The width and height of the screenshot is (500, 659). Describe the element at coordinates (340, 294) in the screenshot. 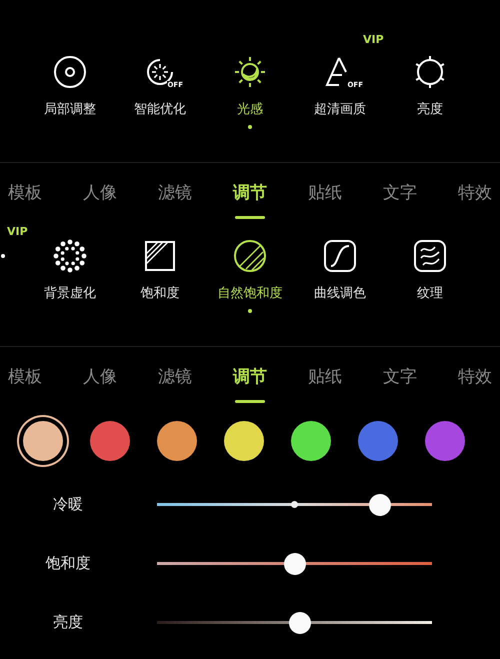

I see `tool-label: 曲线调色` at that location.